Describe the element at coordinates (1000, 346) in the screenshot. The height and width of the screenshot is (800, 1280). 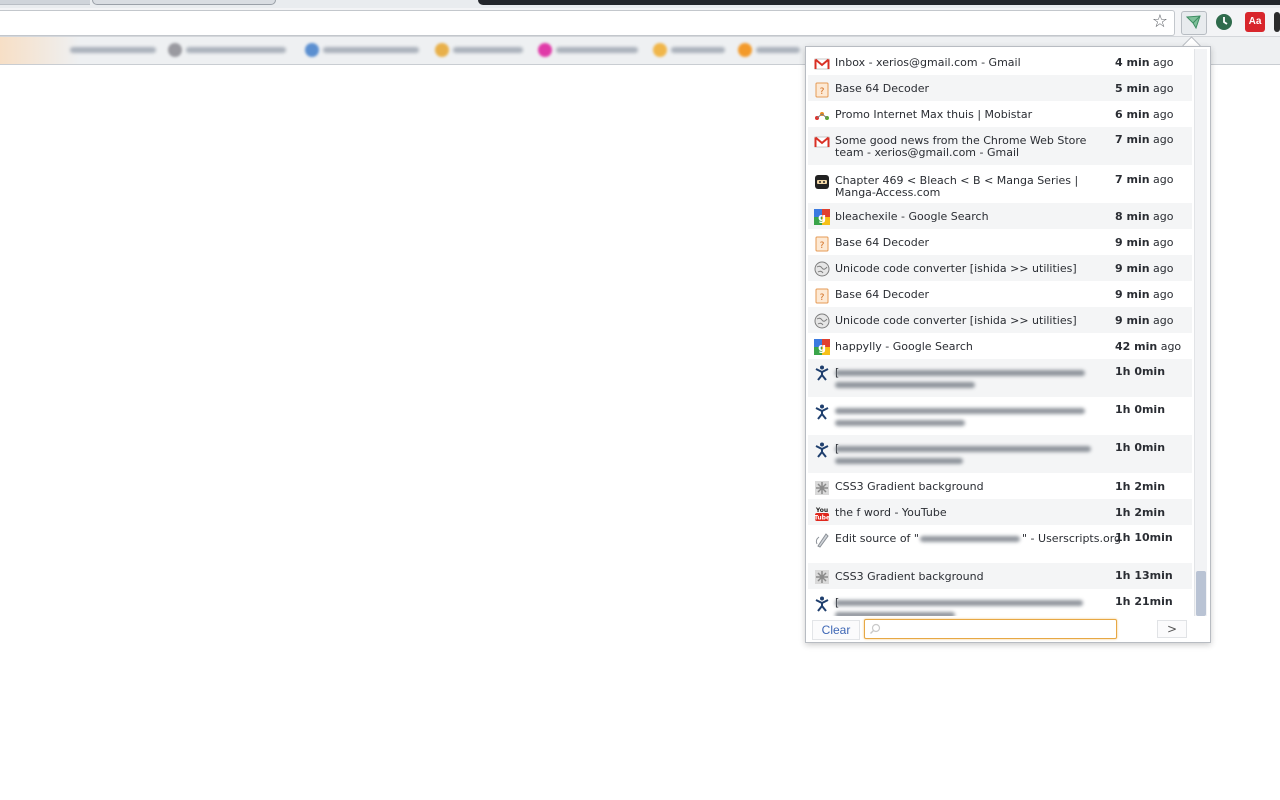
I see `history-item: g happylly - Google Search 42 min ago` at that location.